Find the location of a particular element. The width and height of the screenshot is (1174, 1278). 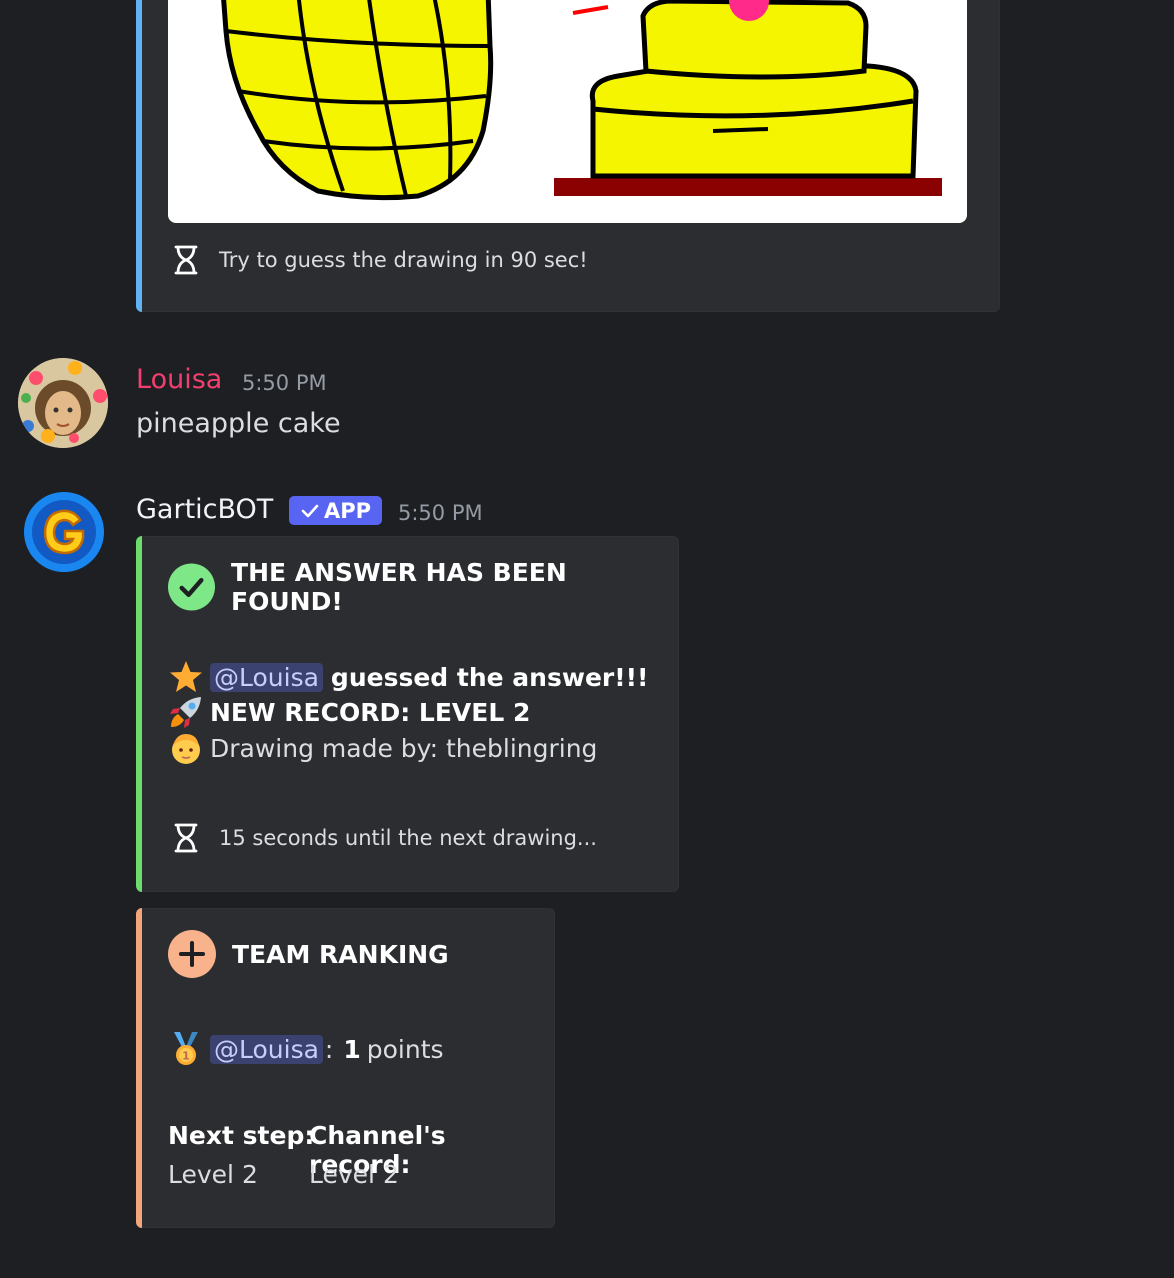

answer-embed-title: THE ANSWER HAS BEEN FOUND! is located at coordinates (423, 587).